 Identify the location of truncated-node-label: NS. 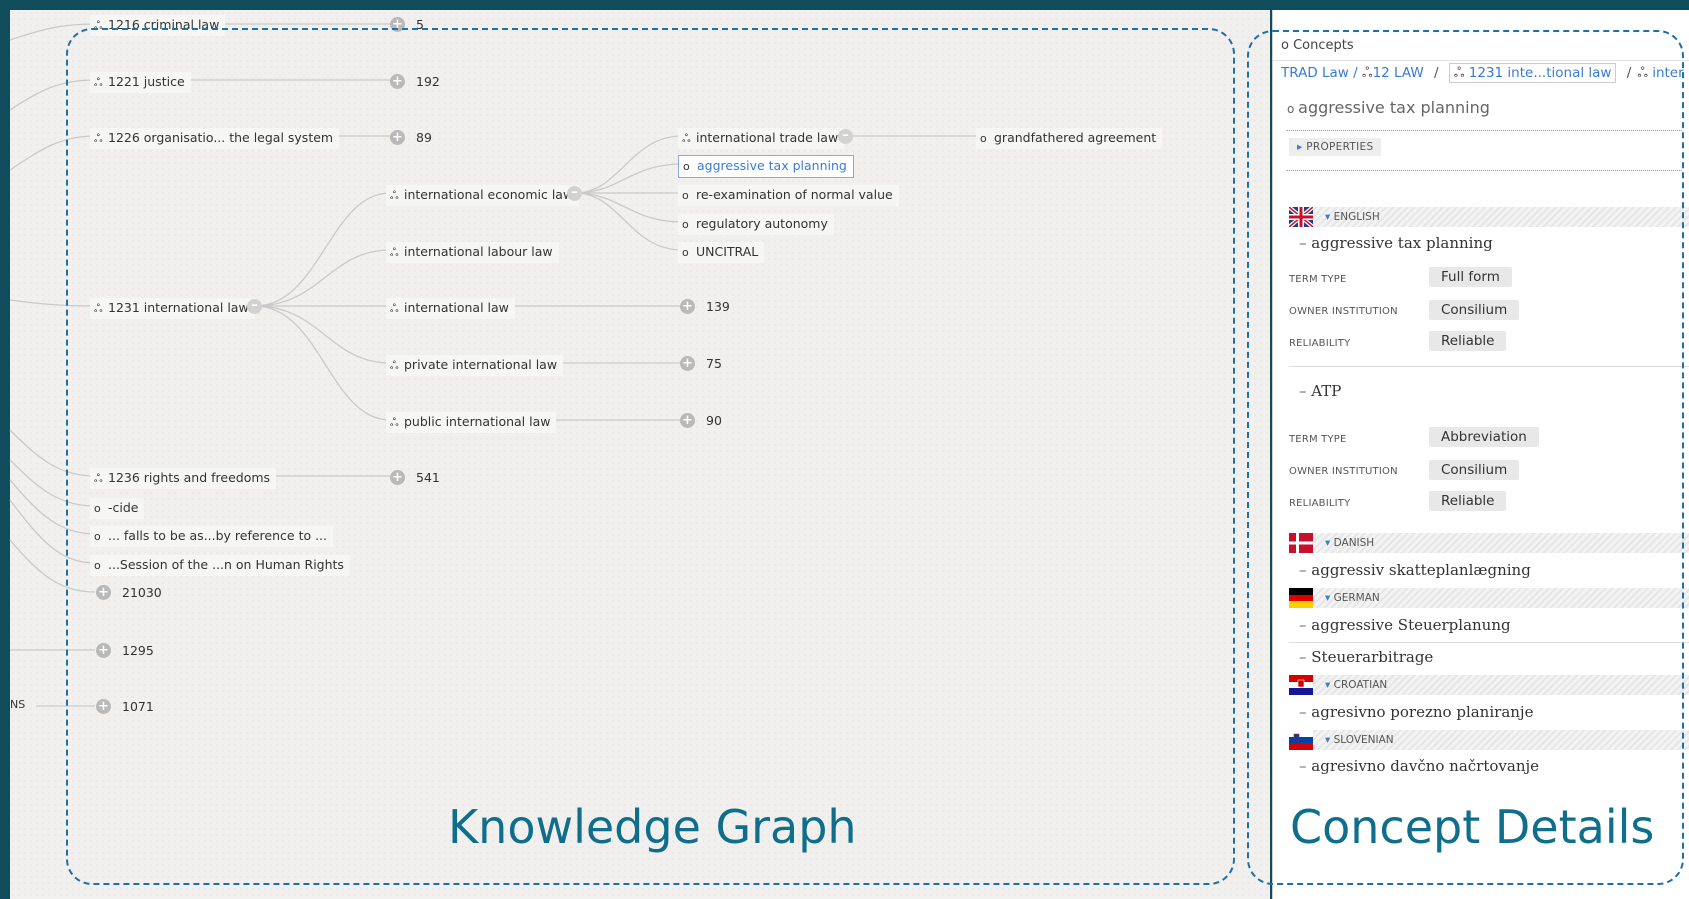
(18, 704).